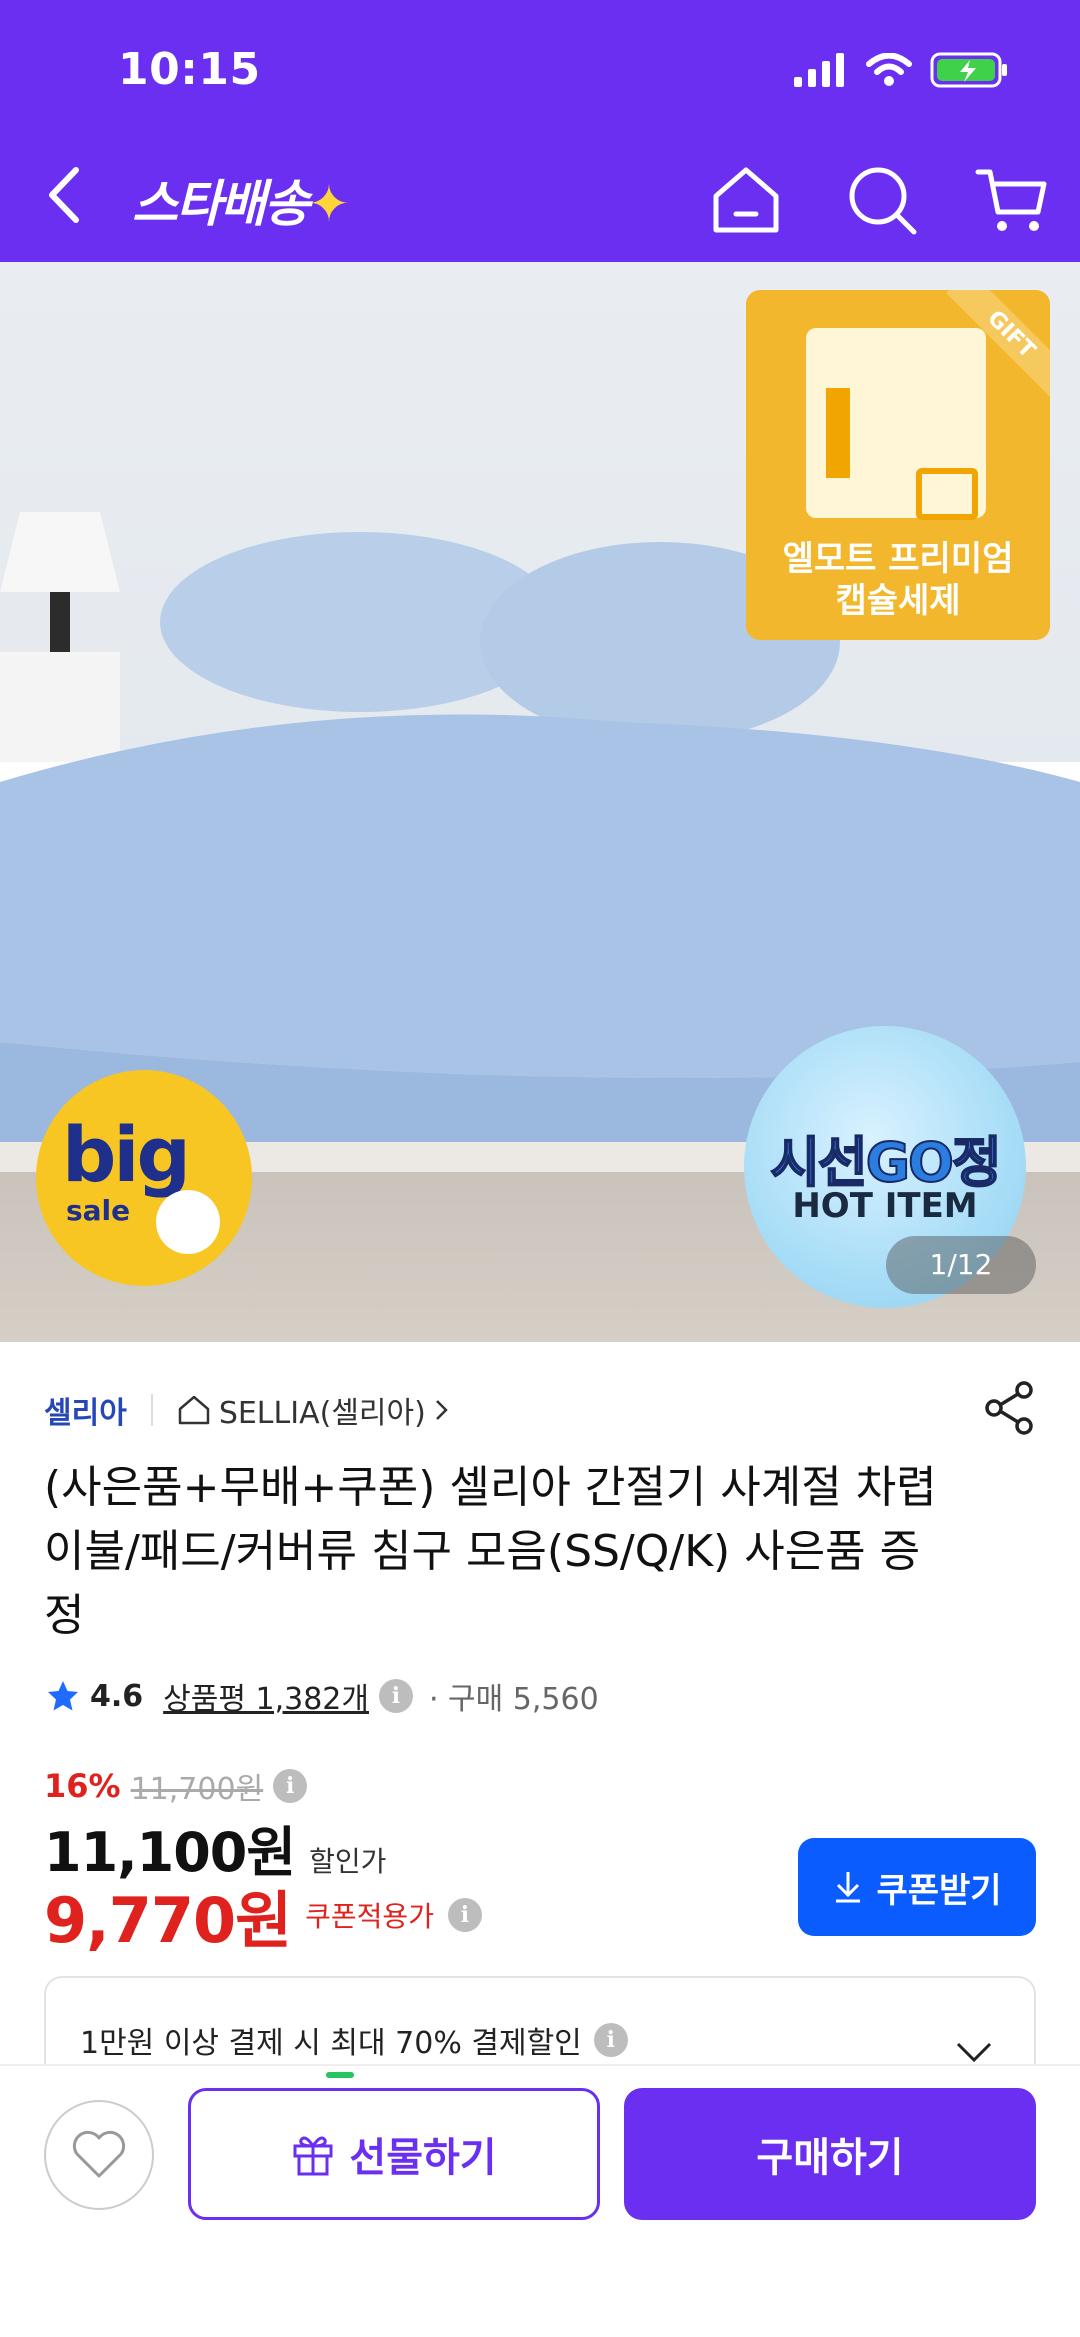  Describe the element at coordinates (423, 2158) in the screenshot. I see `gift-button-label: 선물하기` at that location.